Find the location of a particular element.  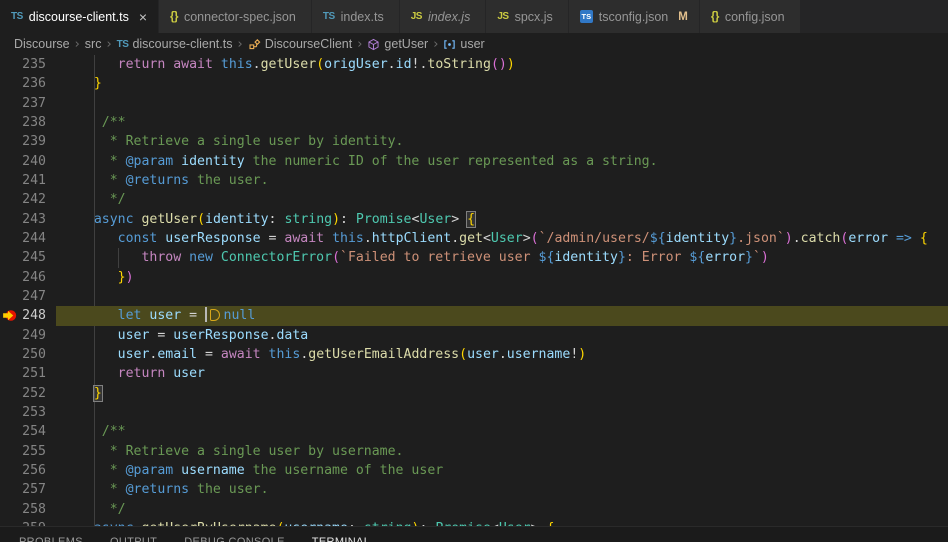

code-line: 253 is located at coordinates (474, 412).